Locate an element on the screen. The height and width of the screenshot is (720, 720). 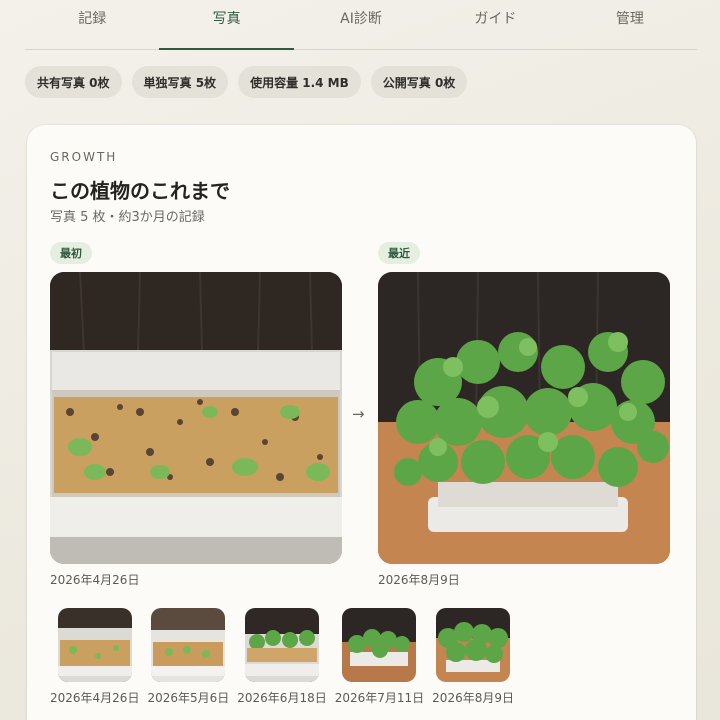
timeline-date: 2026年5月6日 is located at coordinates (188, 698).